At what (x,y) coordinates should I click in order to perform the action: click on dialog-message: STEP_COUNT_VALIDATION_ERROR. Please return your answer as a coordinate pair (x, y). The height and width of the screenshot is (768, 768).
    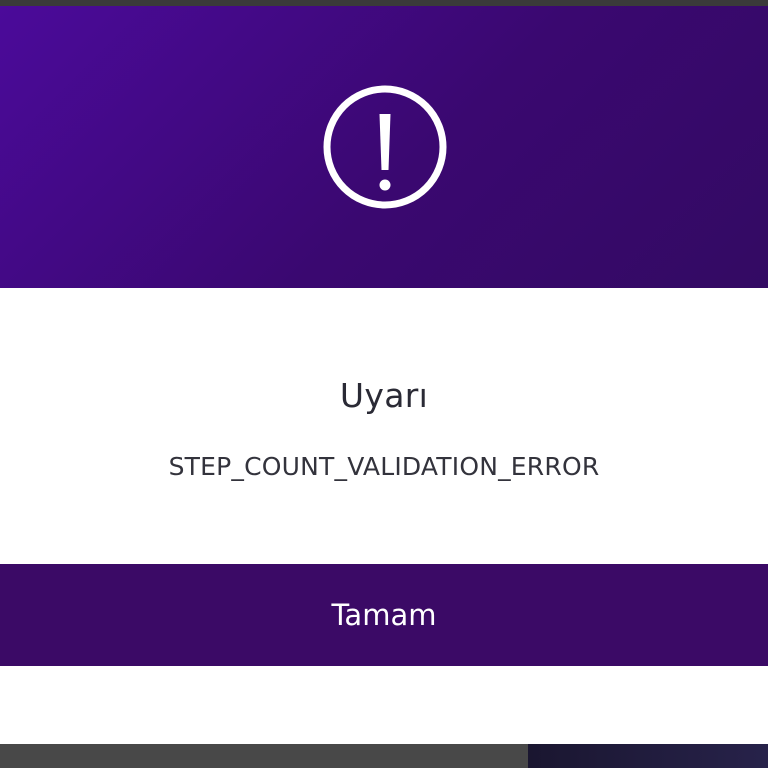
    Looking at the image, I should click on (384, 466).